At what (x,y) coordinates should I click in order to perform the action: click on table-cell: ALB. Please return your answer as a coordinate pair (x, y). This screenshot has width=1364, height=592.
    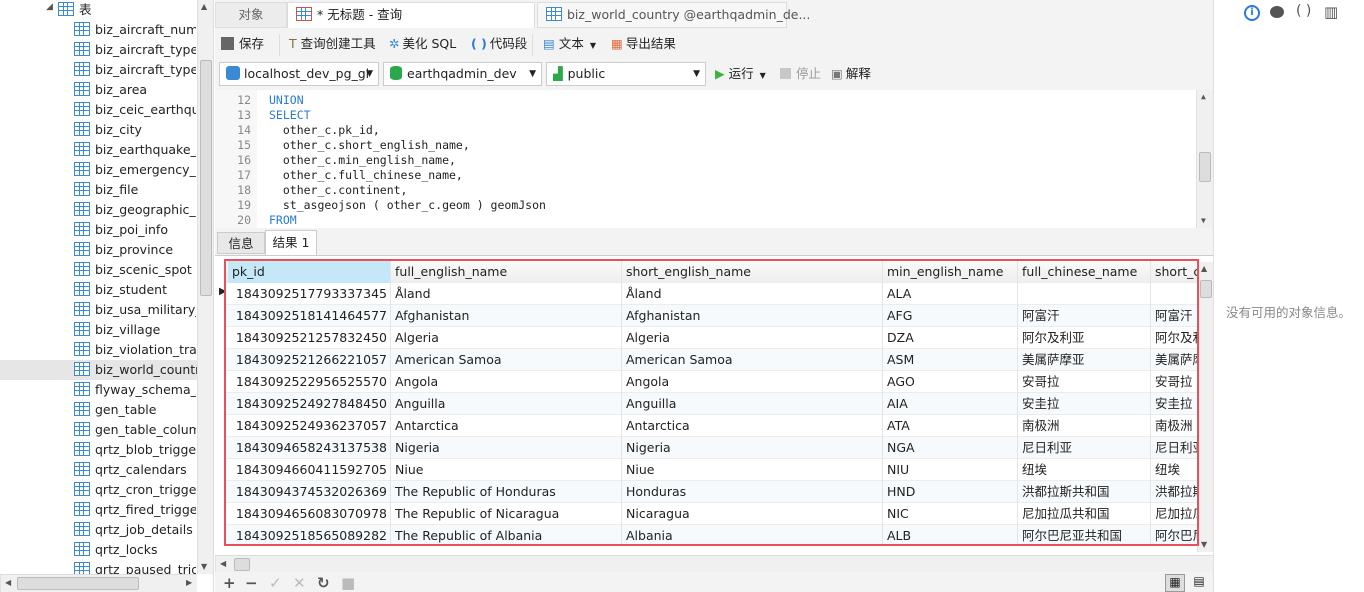
    Looking at the image, I should click on (950, 534).